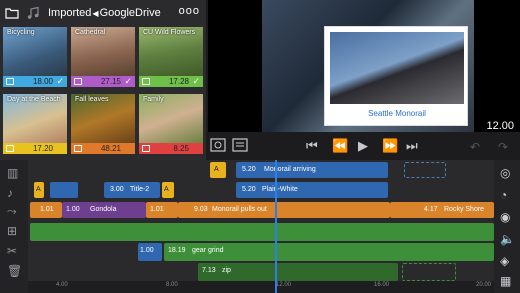  Describe the element at coordinates (209, 270) in the screenshot. I see `clip-duration: 7.13` at that location.